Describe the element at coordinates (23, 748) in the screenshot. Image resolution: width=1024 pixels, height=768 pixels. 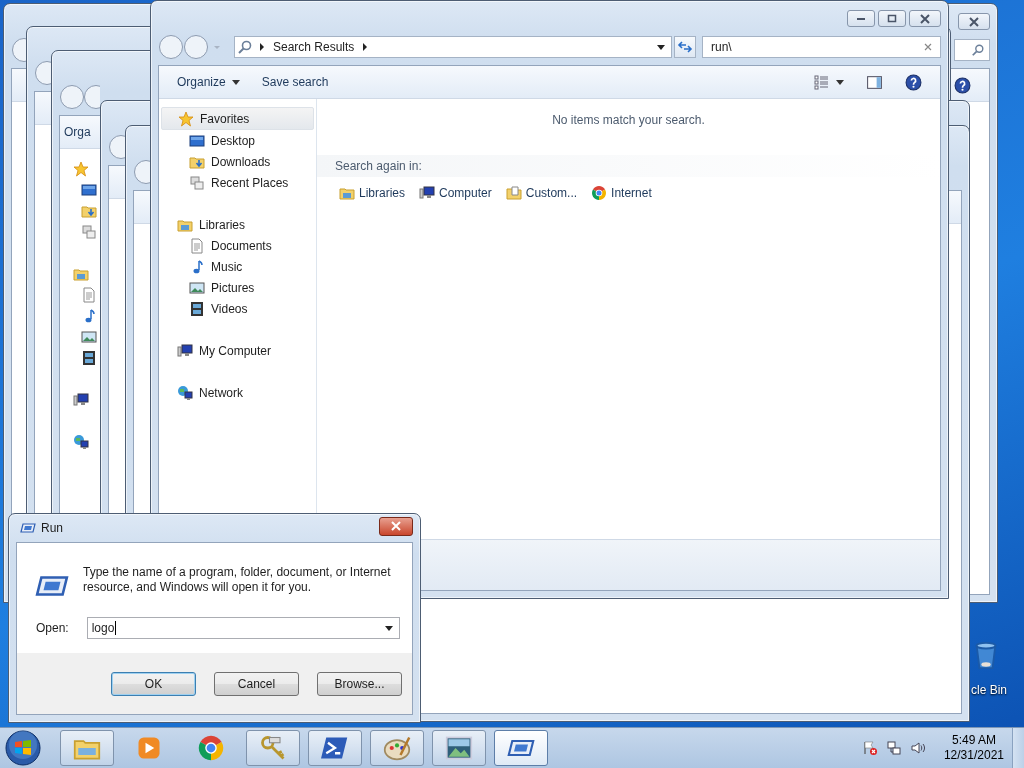
I see `start-button` at that location.